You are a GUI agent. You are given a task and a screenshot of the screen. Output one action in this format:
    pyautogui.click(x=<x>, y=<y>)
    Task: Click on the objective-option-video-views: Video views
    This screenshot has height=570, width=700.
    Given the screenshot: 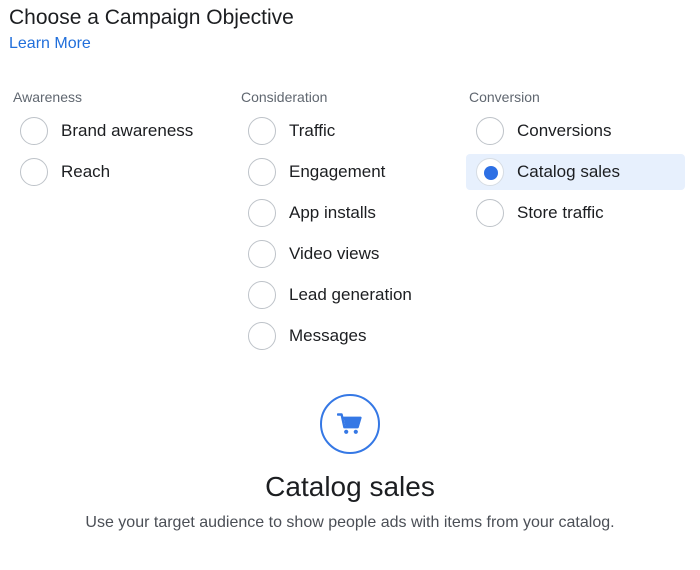 What is the action you would take?
    pyautogui.click(x=347, y=254)
    